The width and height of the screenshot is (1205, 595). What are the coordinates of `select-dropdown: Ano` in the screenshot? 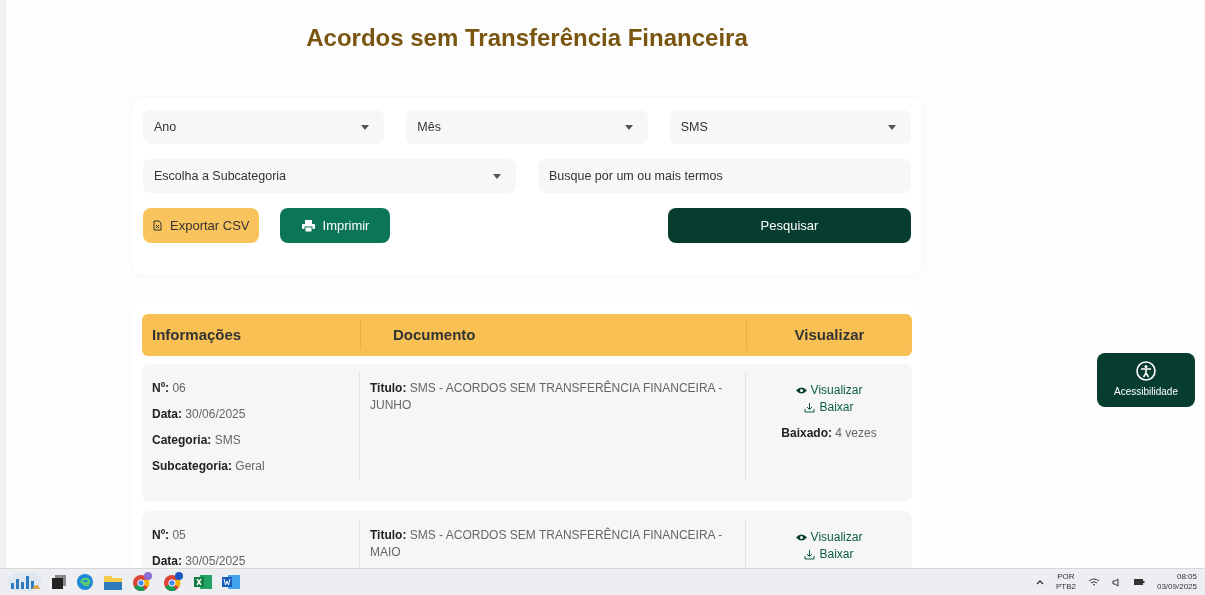 It's located at (264, 127).